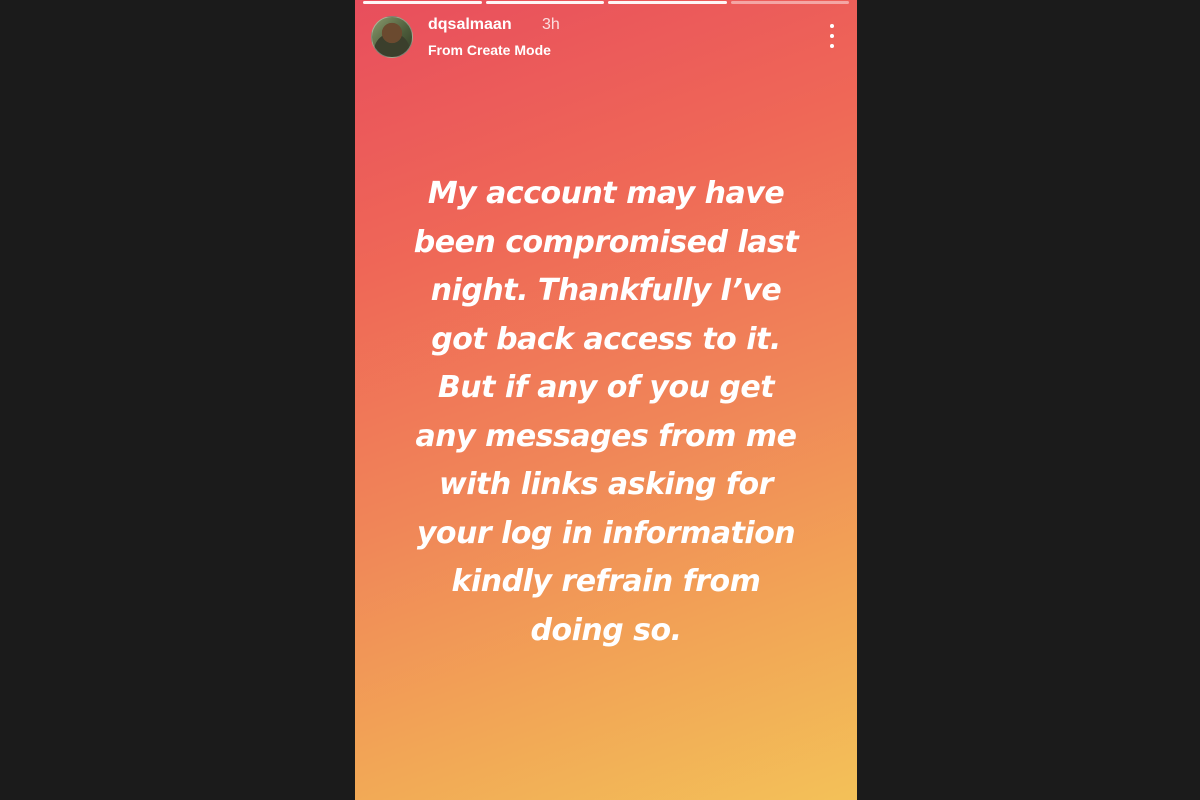  I want to click on message-line: with links asking for, so click(606, 484).